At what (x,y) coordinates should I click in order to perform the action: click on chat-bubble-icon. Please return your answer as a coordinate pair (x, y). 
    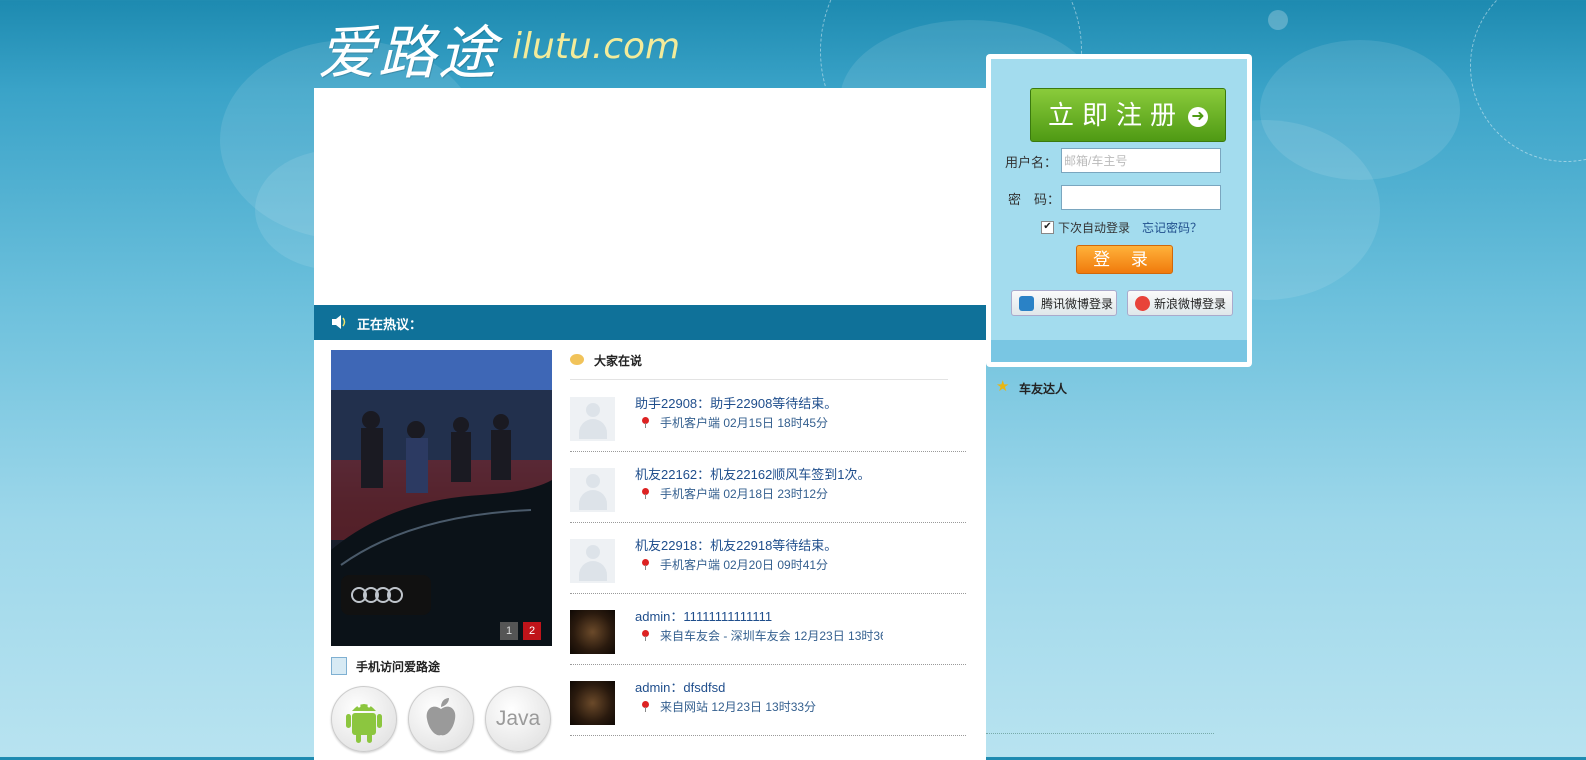
    Looking at the image, I should click on (577, 359).